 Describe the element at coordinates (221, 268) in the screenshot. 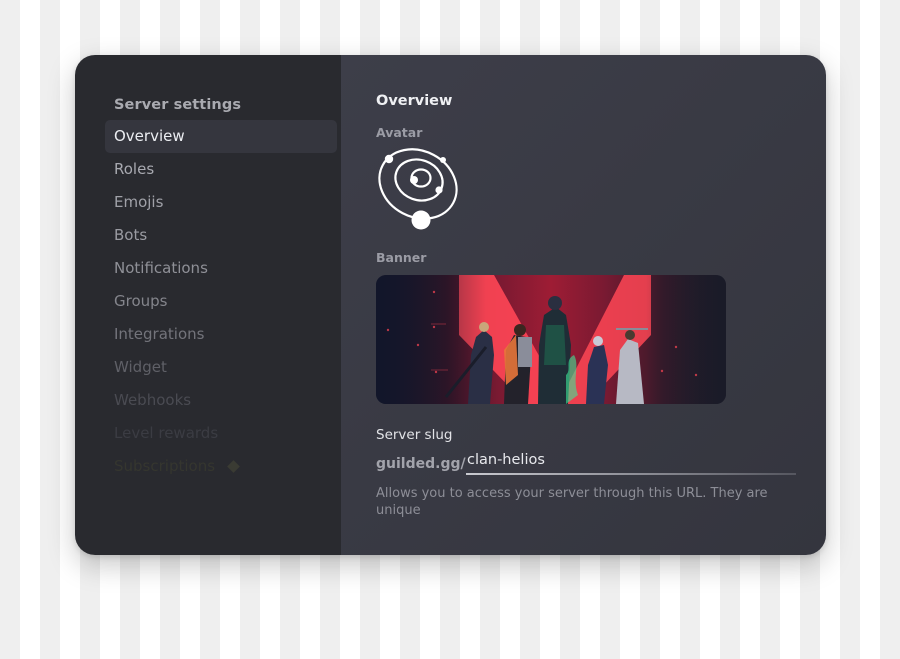

I see `sidebar-item-notifications: Notifications` at that location.